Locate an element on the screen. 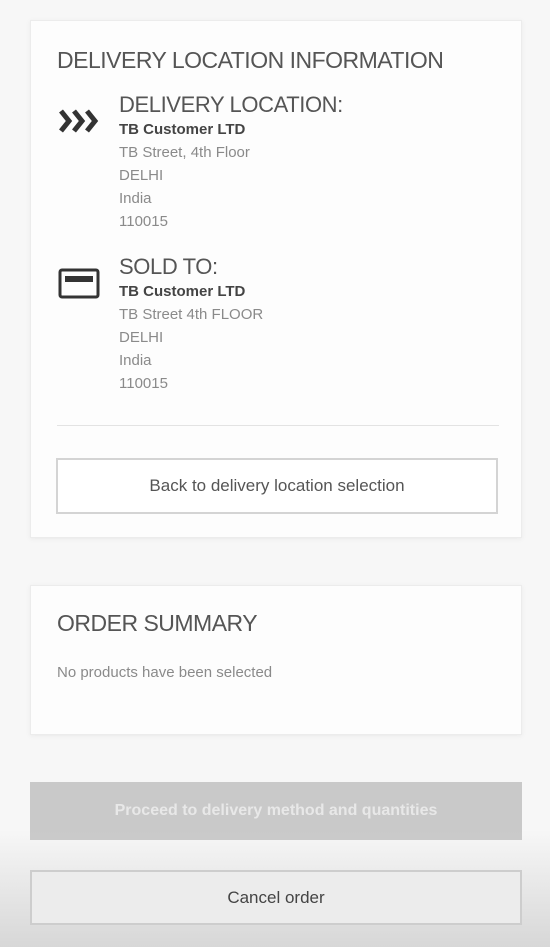  sold-to-address-street: TB Street 4th FLOOR is located at coordinates (191, 314).